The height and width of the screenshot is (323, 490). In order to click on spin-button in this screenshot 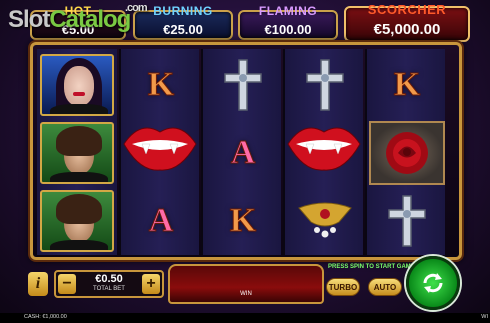, I will do `click(433, 283)`.